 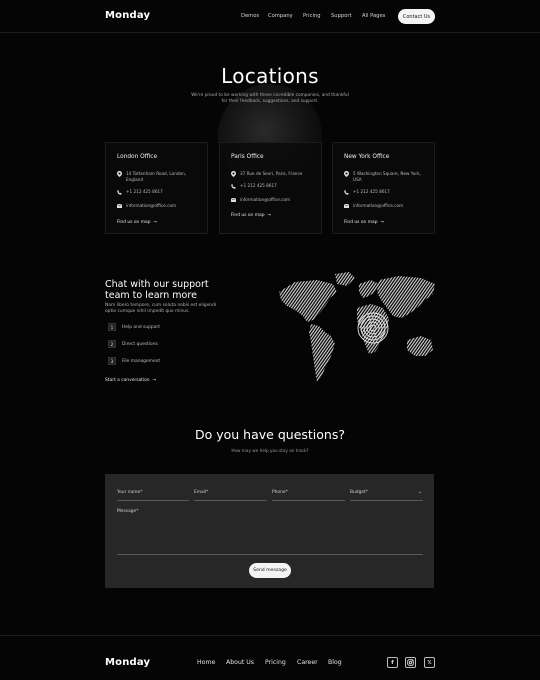 I want to click on questions-heading: Do you have questions?, so click(x=270, y=434).